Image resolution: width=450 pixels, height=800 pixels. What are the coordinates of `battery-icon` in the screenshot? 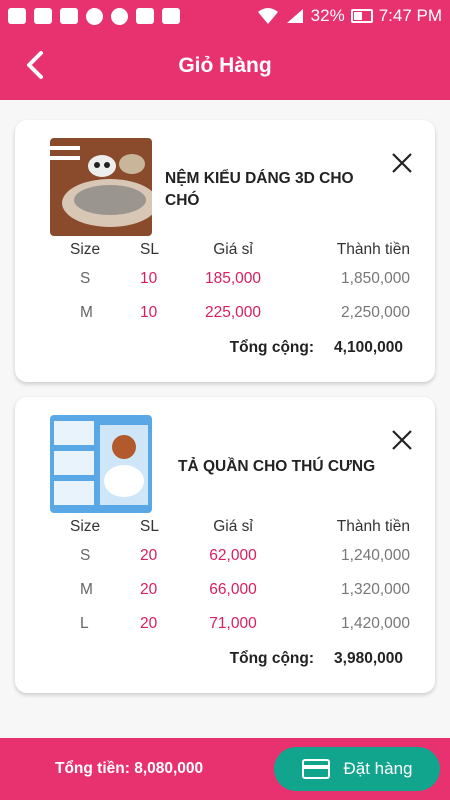 It's located at (361, 16).